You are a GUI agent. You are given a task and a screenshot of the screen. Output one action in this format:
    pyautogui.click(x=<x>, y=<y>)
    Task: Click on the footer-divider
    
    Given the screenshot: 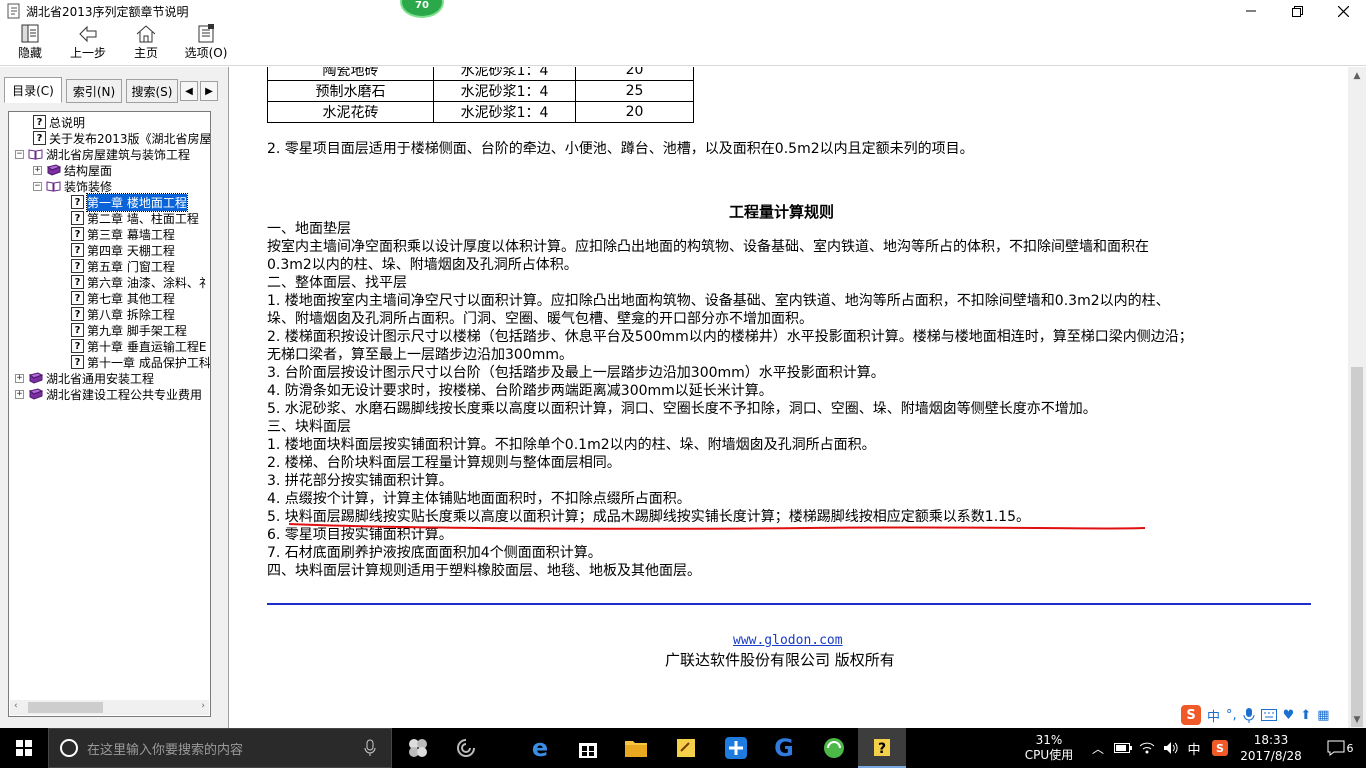 What is the action you would take?
    pyautogui.click(x=789, y=604)
    